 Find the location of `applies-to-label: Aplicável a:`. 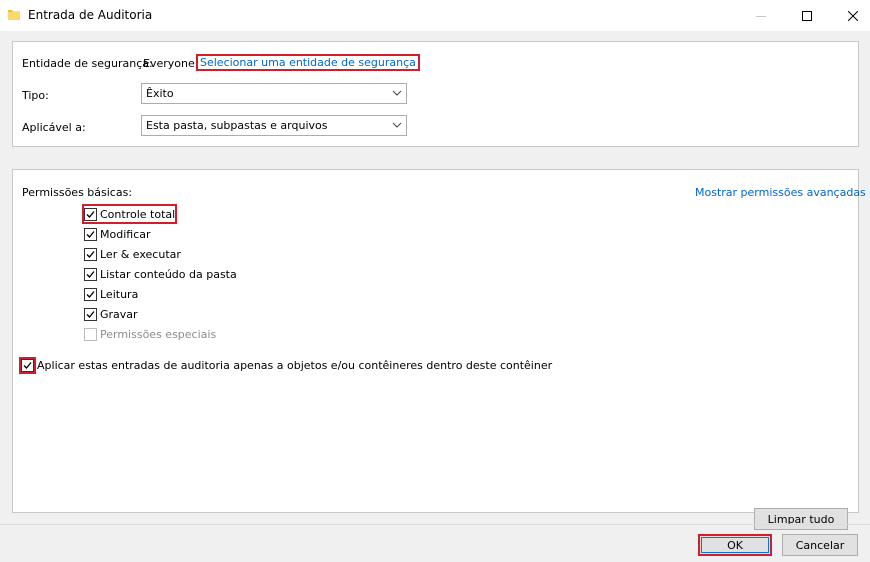

applies-to-label: Aplicável a: is located at coordinates (54, 127).